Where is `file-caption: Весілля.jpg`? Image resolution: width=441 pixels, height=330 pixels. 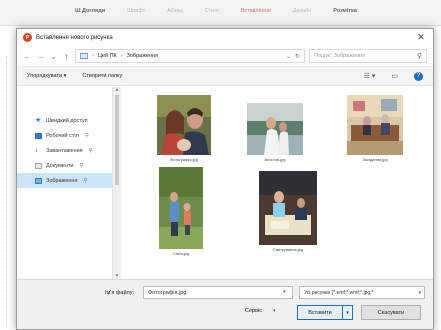
file-caption: Весілля.jpg is located at coordinates (275, 159).